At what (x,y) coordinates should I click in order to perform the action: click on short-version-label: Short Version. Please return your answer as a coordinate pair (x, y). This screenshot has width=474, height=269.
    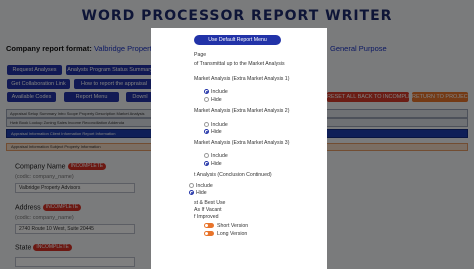
    Looking at the image, I should click on (233, 226).